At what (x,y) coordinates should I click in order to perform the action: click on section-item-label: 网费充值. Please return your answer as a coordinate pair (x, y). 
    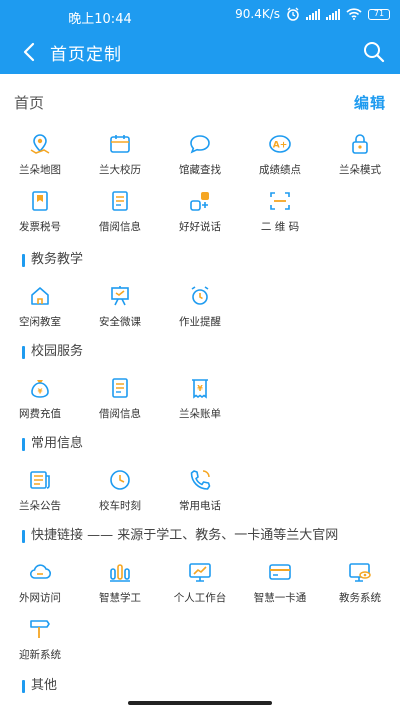
    Looking at the image, I should click on (40, 414).